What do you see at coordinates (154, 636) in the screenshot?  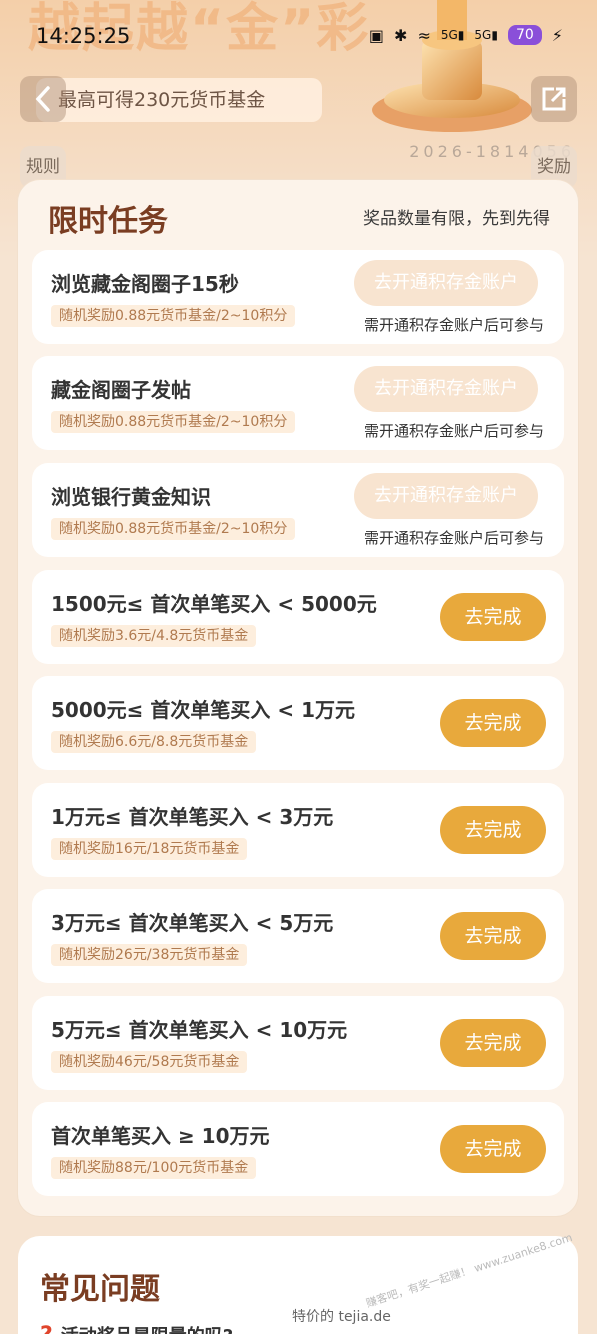 I see `task-reward: 随机奖励3.6元/4.8元货币基金` at bounding box center [154, 636].